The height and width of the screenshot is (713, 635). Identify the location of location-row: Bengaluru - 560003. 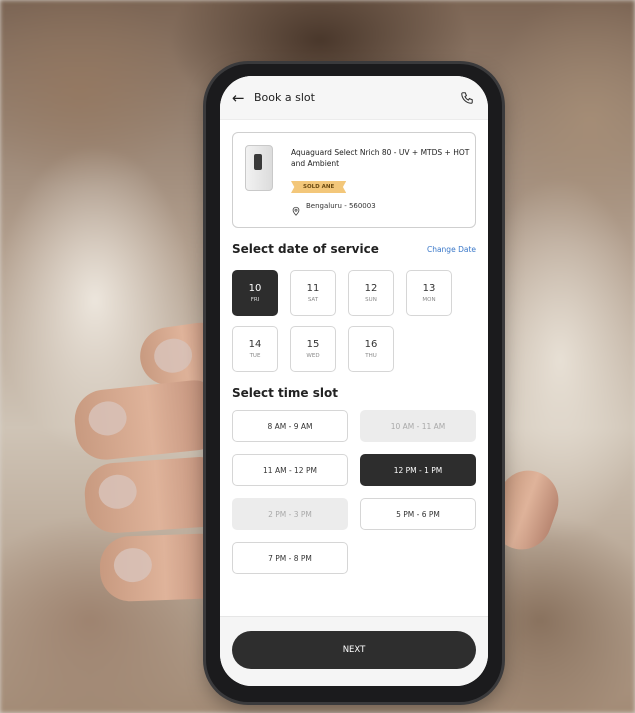
(333, 208).